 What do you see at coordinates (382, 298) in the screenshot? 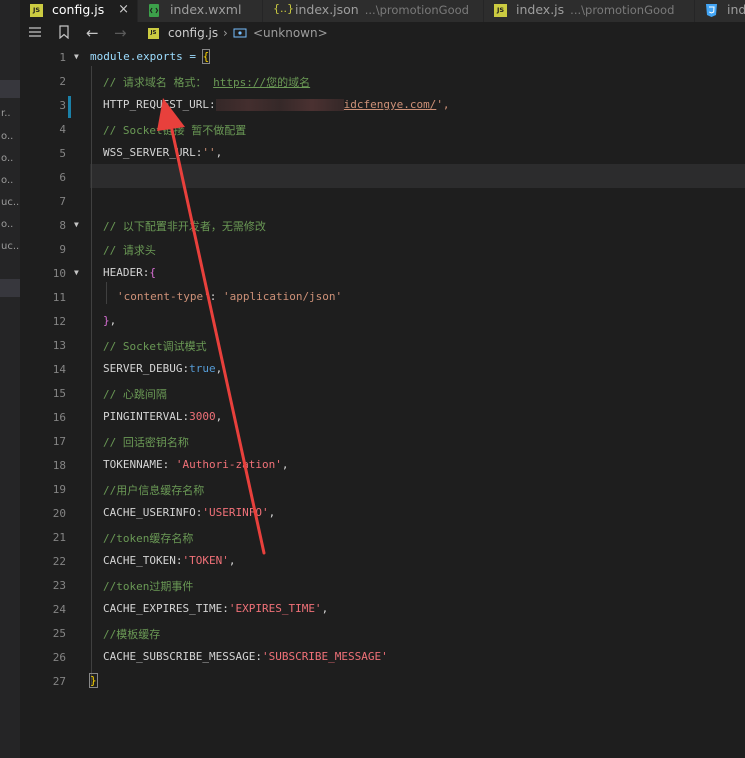
I see `code-line: 11 'content-type': 'application/json'` at bounding box center [382, 298].